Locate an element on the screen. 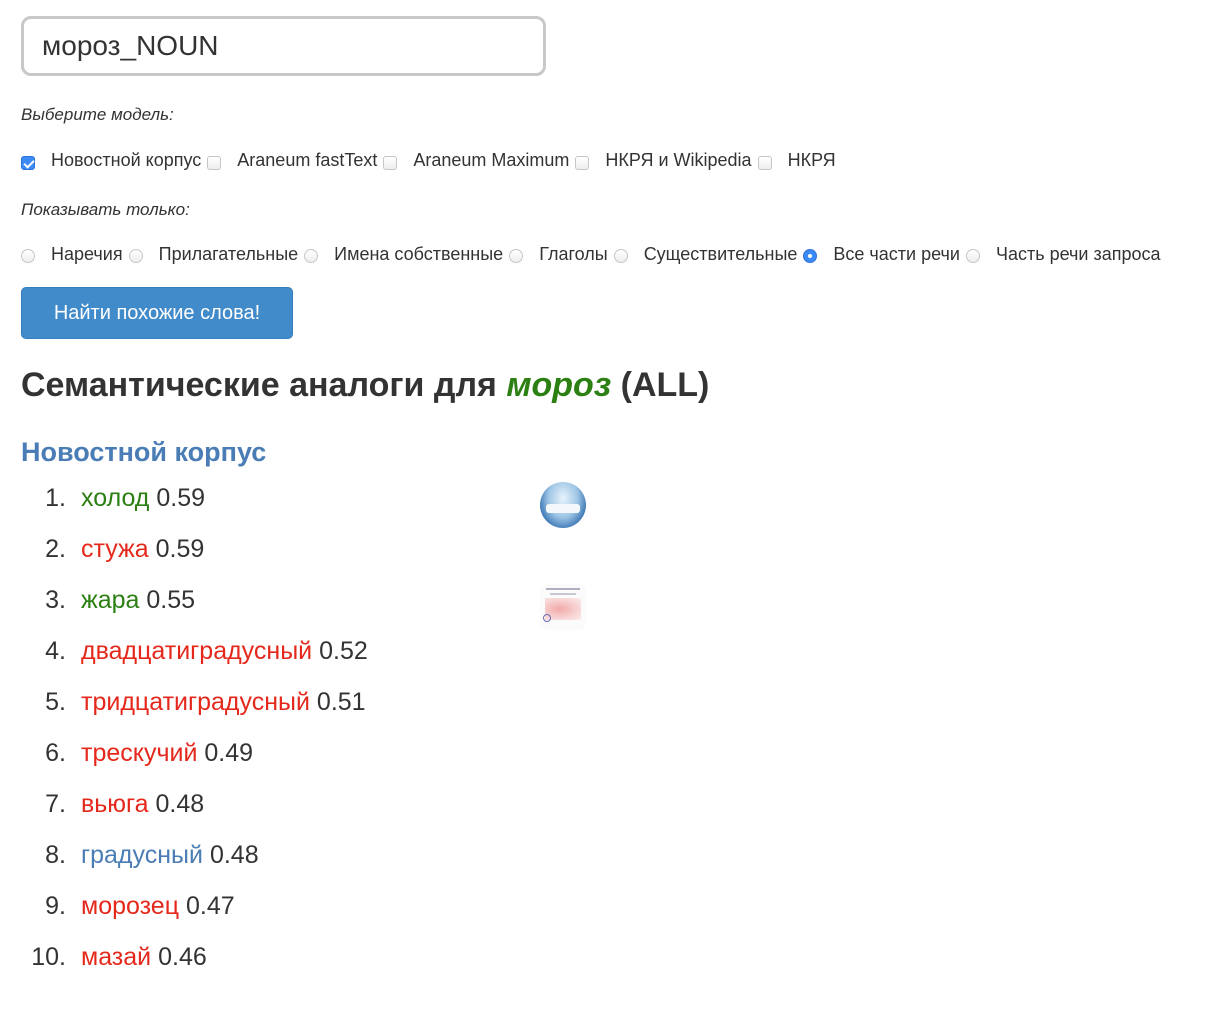  item-number: 4. is located at coordinates (55, 651).